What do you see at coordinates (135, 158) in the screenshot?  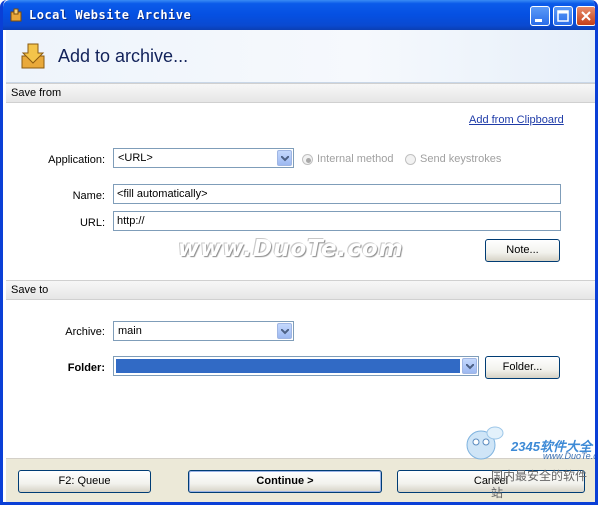 I see `application-value: <URL>` at bounding box center [135, 158].